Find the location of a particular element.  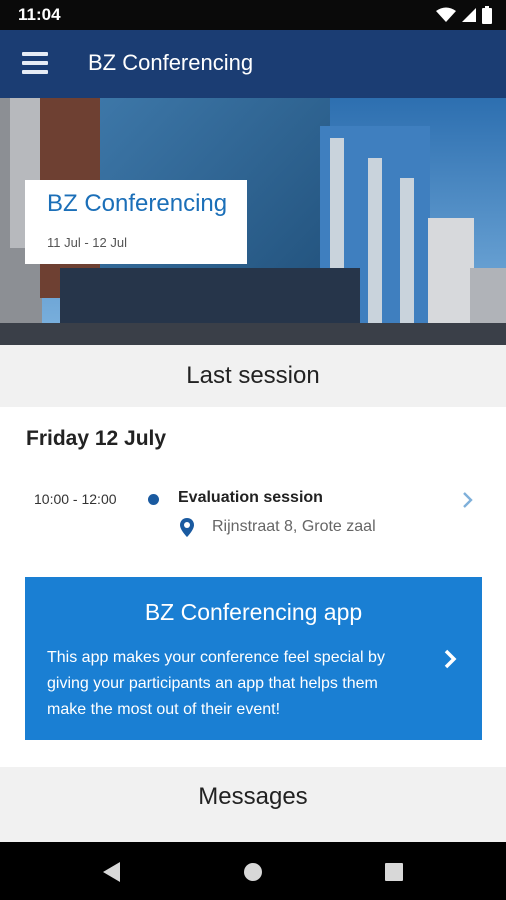

app-bar: BZ Conferencing is located at coordinates (253, 64).